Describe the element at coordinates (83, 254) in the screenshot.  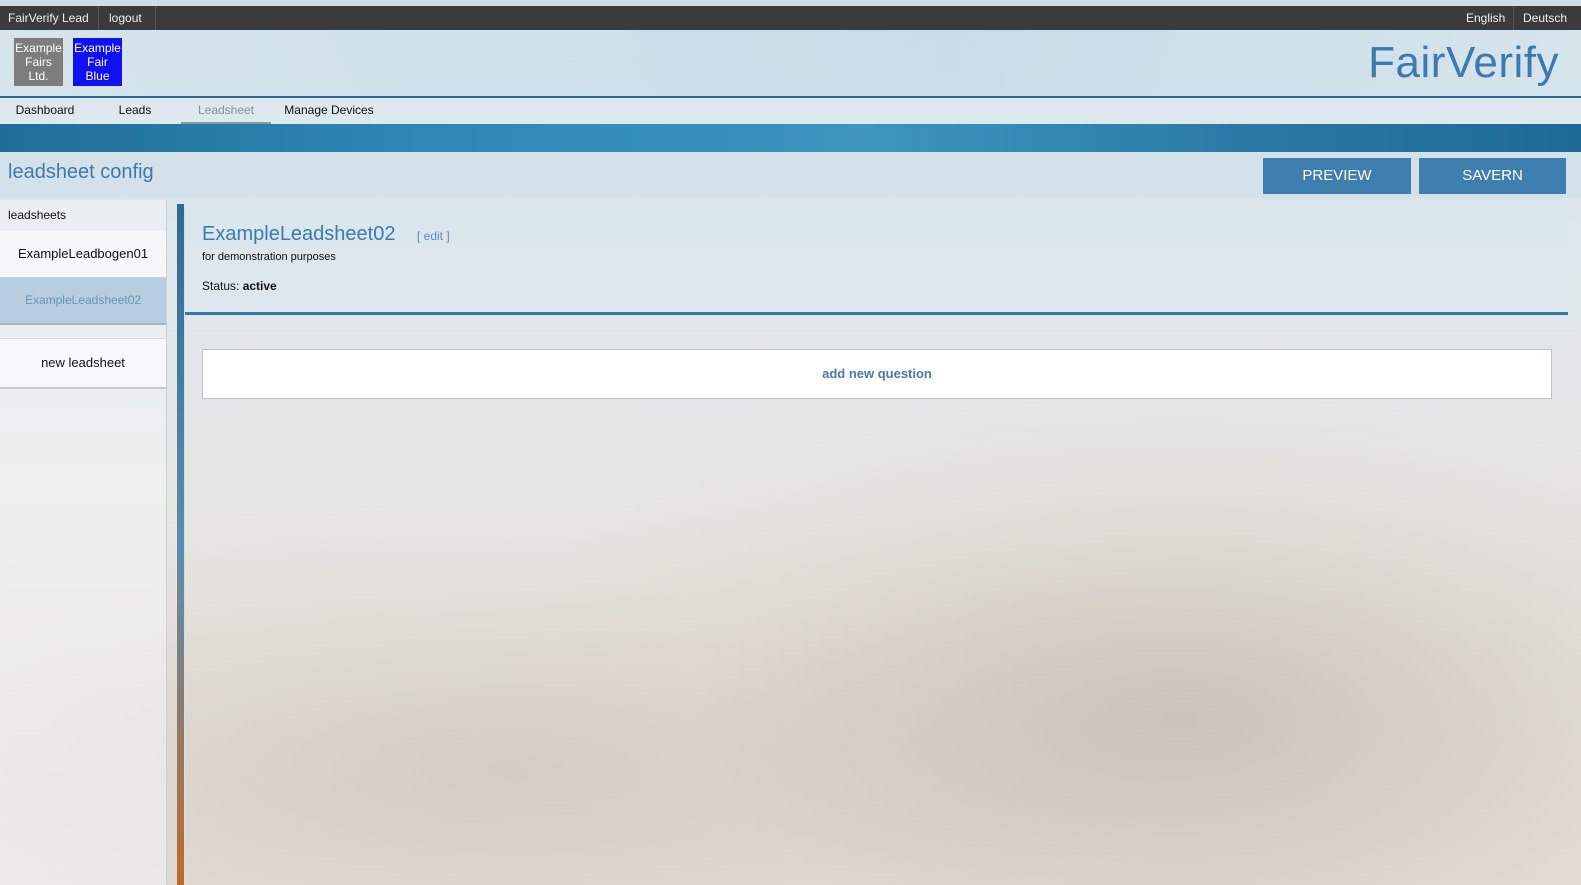
I see `sidebar-item-exampleleadbogen01: ExampleLeadbogen01` at that location.